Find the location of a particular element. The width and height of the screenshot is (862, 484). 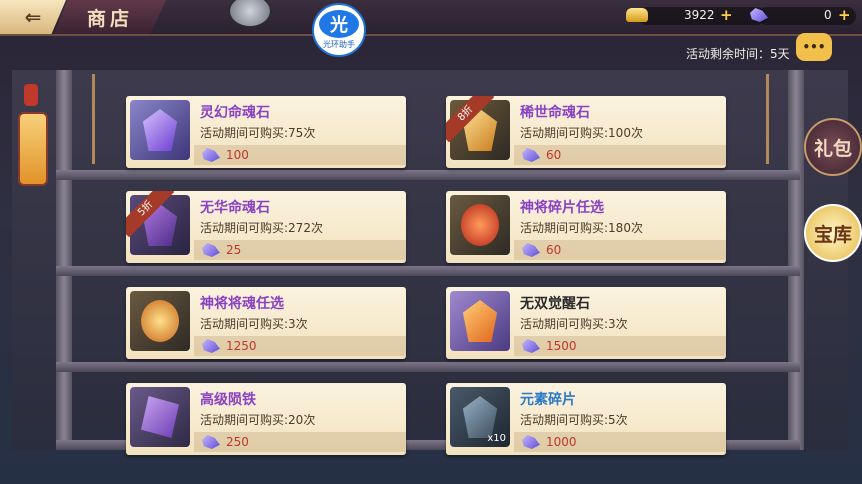

chat-icon: ••• is located at coordinates (814, 47).